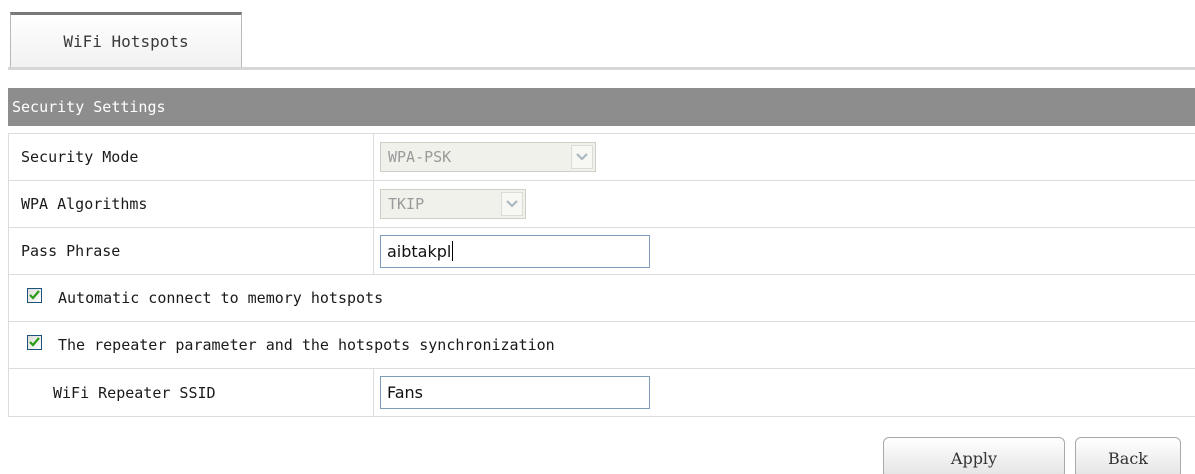 Image resolution: width=1195 pixels, height=474 pixels. Describe the element at coordinates (405, 392) in the screenshot. I see `repeater-ssid-value: Fans` at that location.